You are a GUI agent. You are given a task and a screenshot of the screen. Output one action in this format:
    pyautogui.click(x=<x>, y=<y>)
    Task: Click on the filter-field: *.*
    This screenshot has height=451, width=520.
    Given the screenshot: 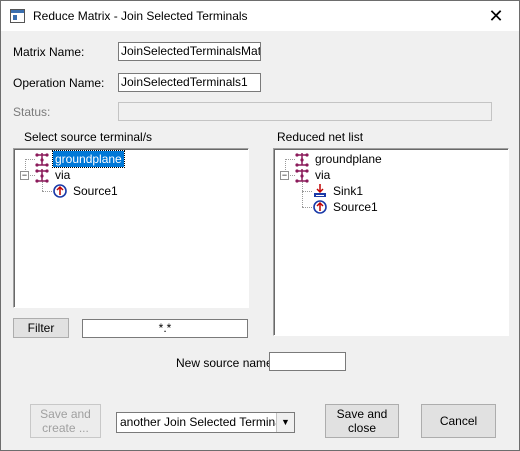 What is the action you would take?
    pyautogui.click(x=165, y=328)
    